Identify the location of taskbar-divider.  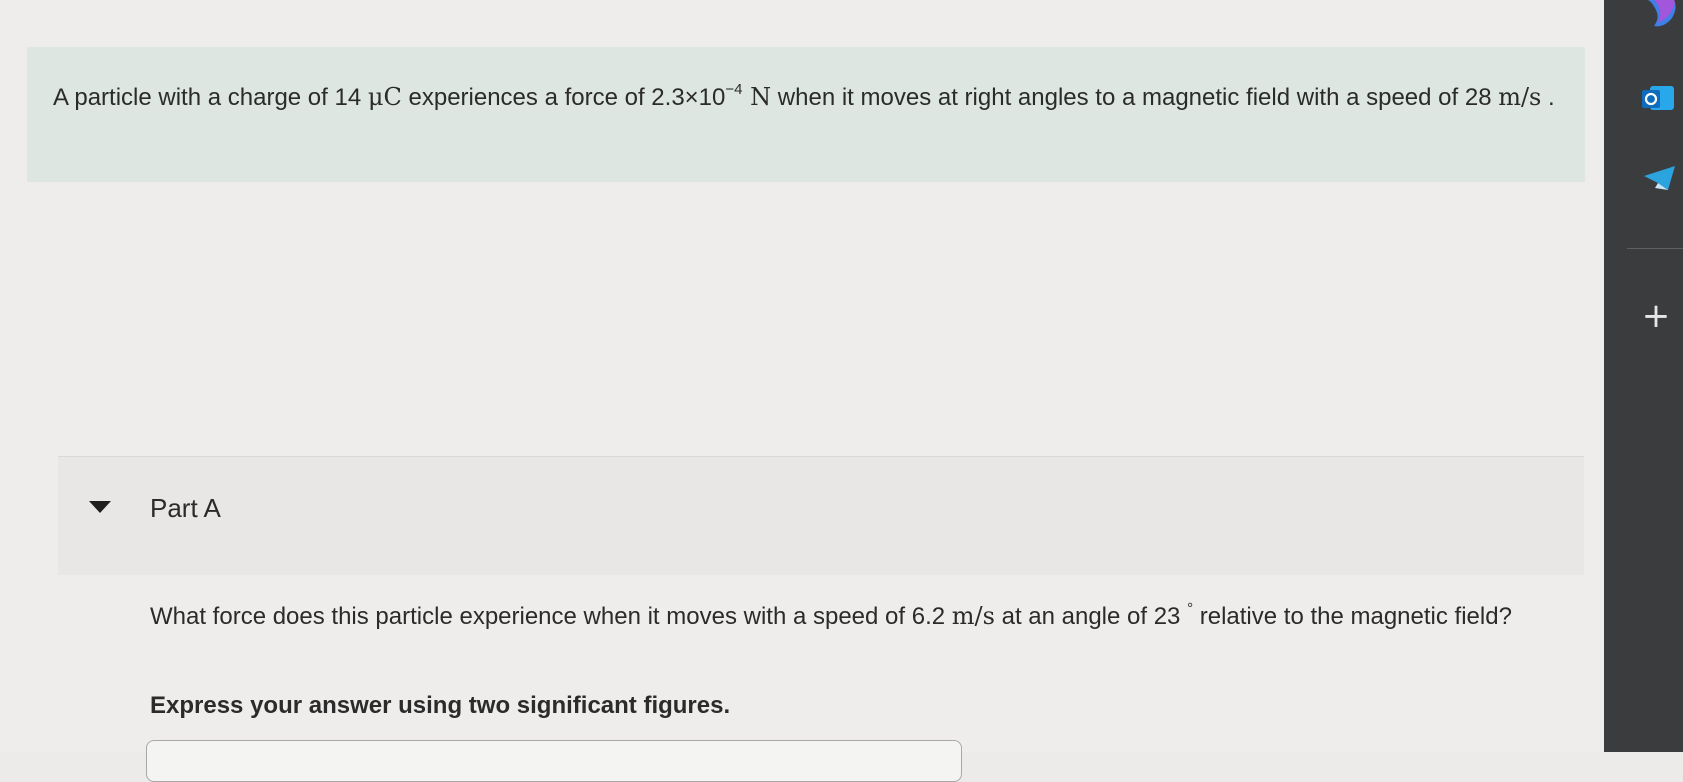
(1655, 248).